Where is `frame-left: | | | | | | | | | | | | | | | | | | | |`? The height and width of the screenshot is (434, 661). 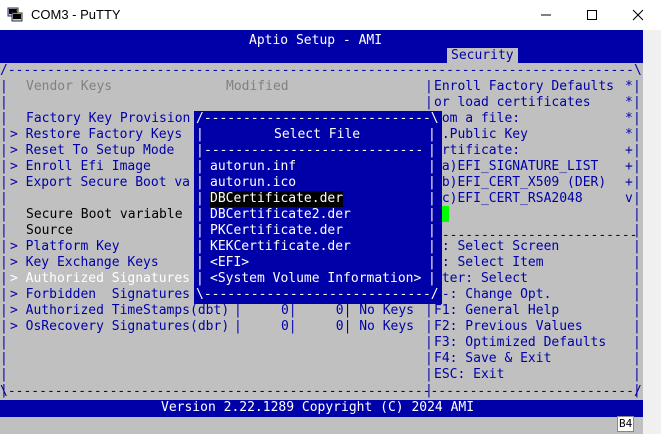 frame-left: | | | | | | | | | | | | | | | | | | | | is located at coordinates (4, 238).